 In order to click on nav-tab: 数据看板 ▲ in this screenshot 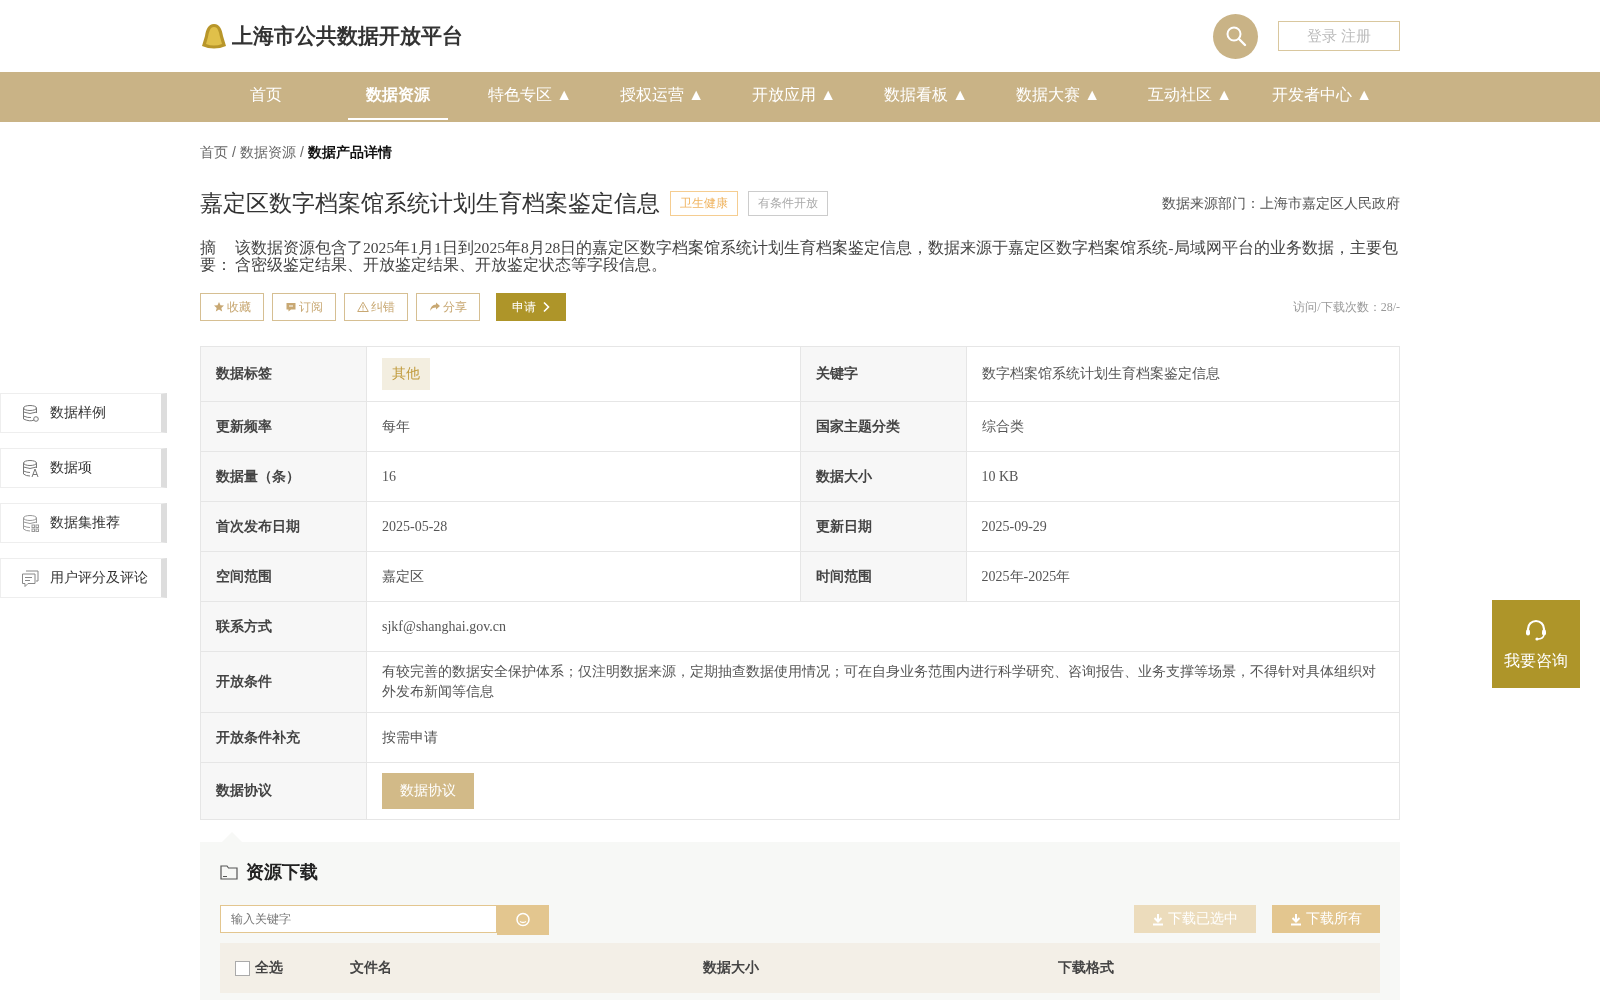, I will do `click(926, 96)`.